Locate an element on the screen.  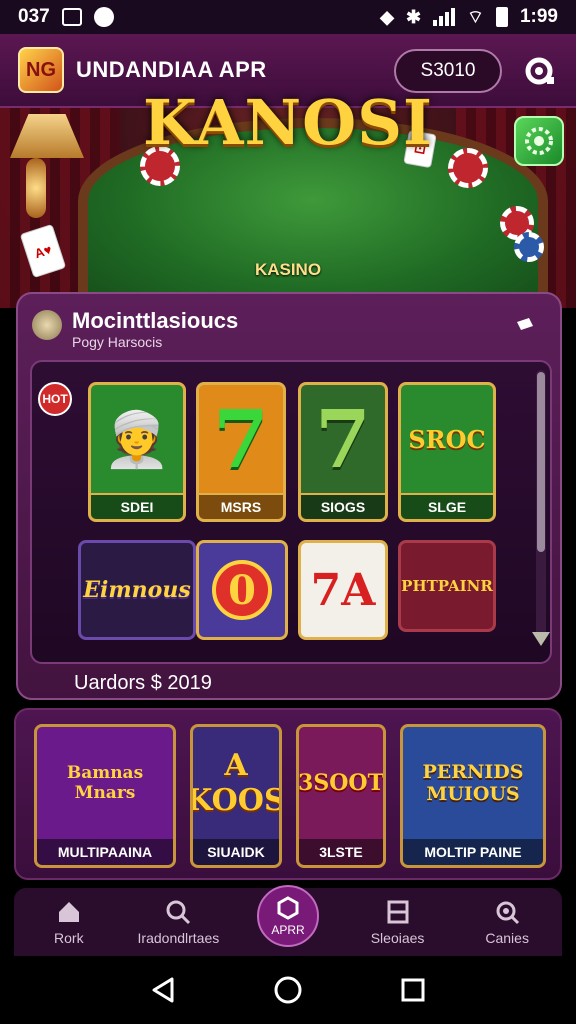
game-art: 7A is located at coordinates (343, 590).